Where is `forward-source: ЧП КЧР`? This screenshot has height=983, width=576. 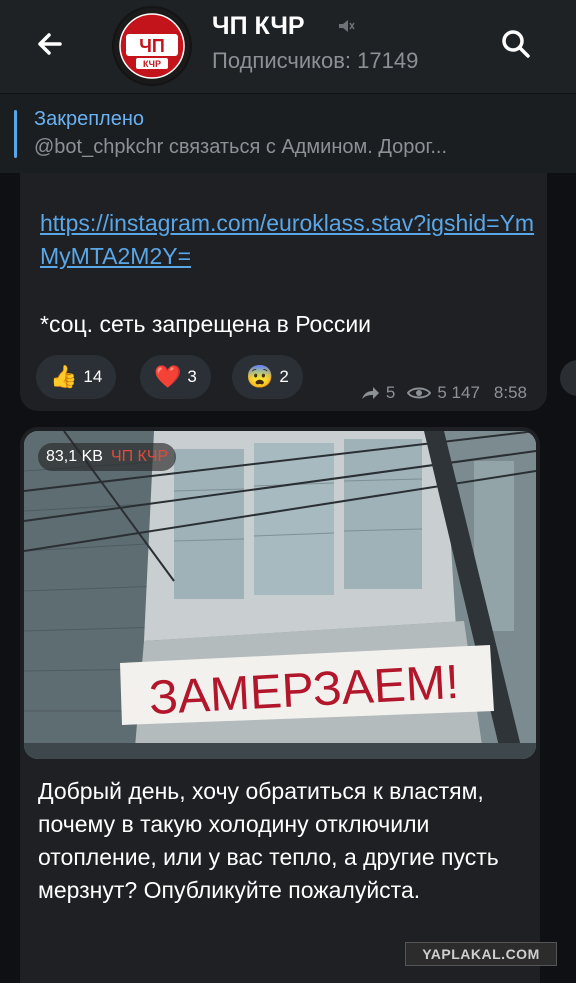
forward-source: ЧП КЧР is located at coordinates (139, 457).